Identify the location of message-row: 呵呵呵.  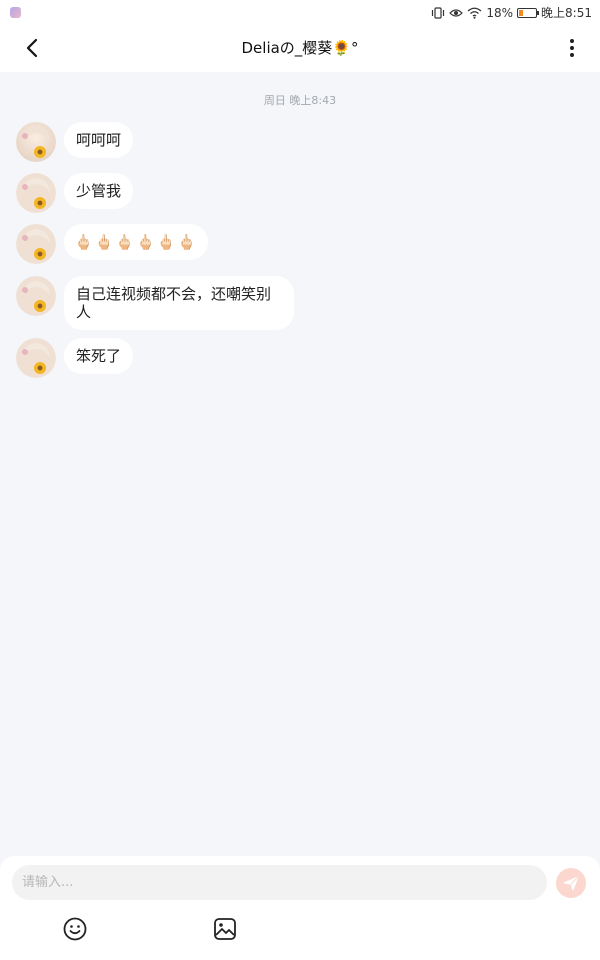
(75, 142).